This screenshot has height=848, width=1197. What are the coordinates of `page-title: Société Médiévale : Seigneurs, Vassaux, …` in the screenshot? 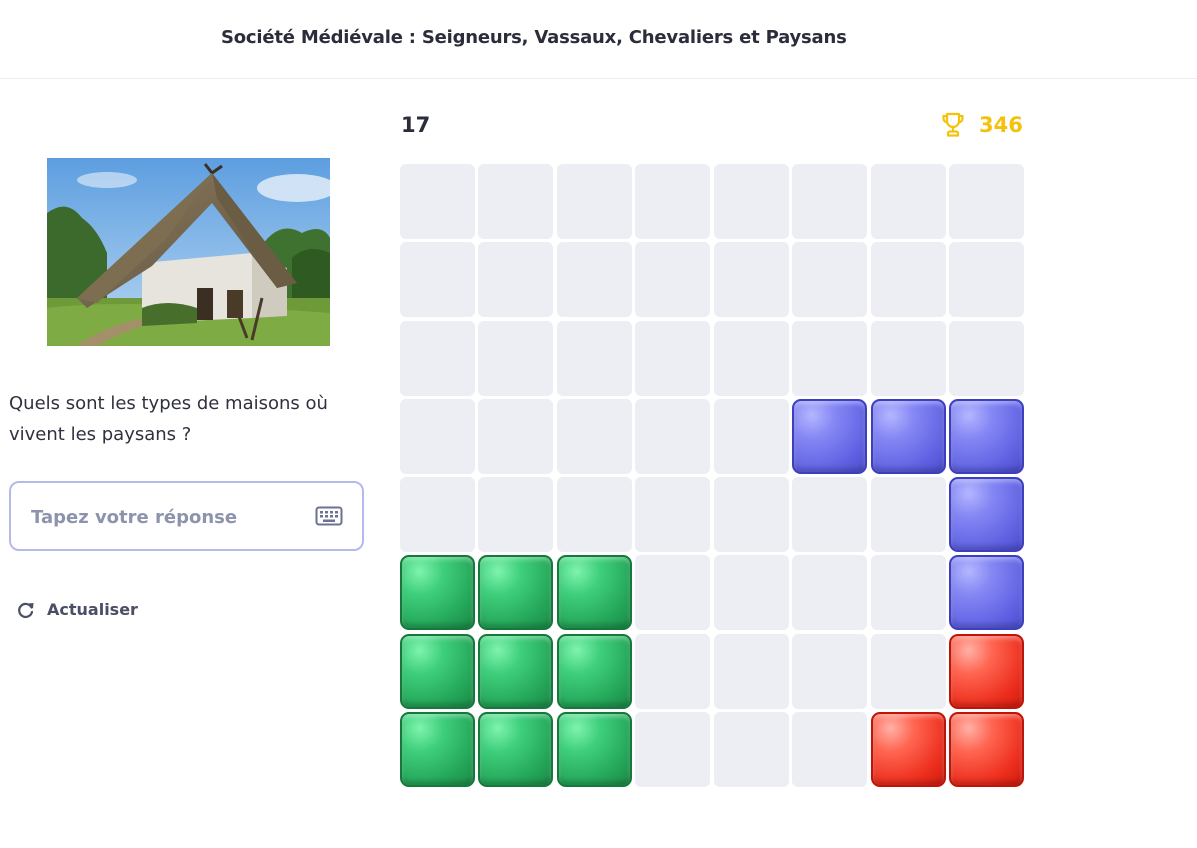 It's located at (534, 37).